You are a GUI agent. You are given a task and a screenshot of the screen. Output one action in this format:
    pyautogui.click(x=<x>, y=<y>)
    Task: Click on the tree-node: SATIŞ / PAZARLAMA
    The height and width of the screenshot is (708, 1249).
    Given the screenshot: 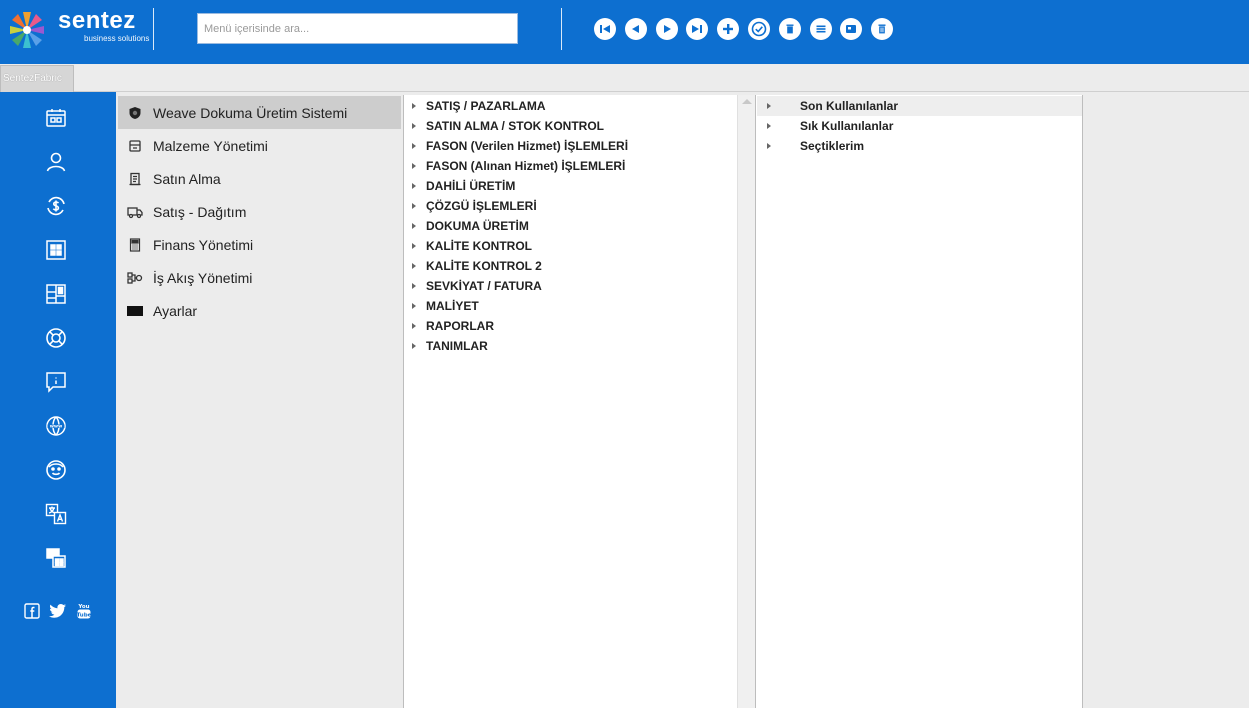 What is the action you would take?
    pyautogui.click(x=479, y=106)
    